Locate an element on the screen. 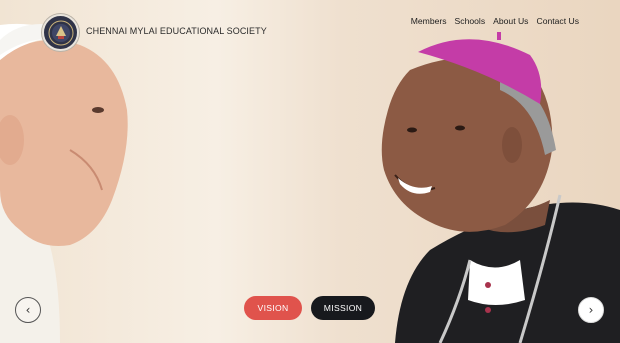 The height and width of the screenshot is (343, 620). chevron-right-icon: › is located at coordinates (591, 310).